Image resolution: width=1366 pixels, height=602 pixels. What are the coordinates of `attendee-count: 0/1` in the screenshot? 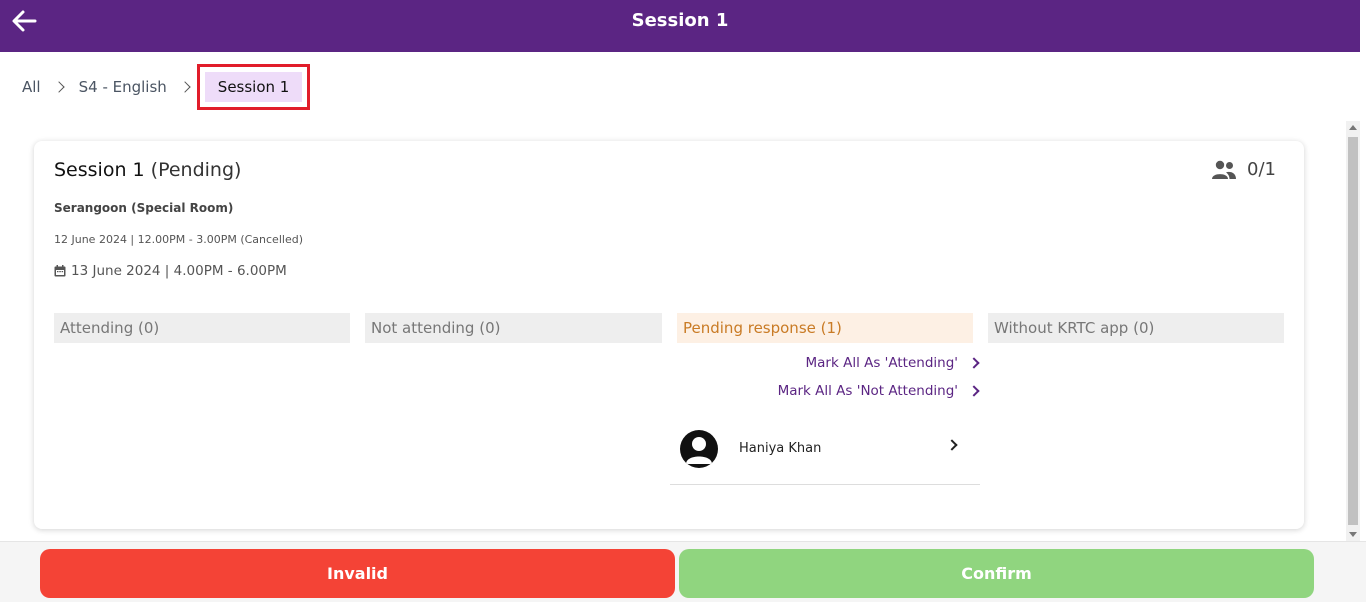 It's located at (1243, 169).